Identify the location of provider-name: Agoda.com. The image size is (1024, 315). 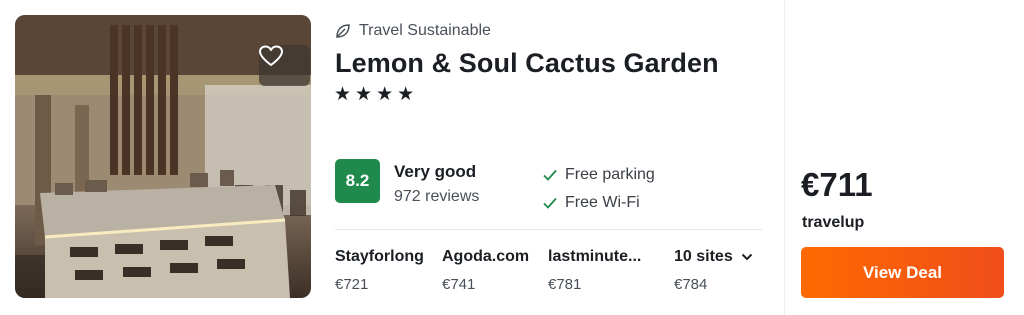
(486, 256).